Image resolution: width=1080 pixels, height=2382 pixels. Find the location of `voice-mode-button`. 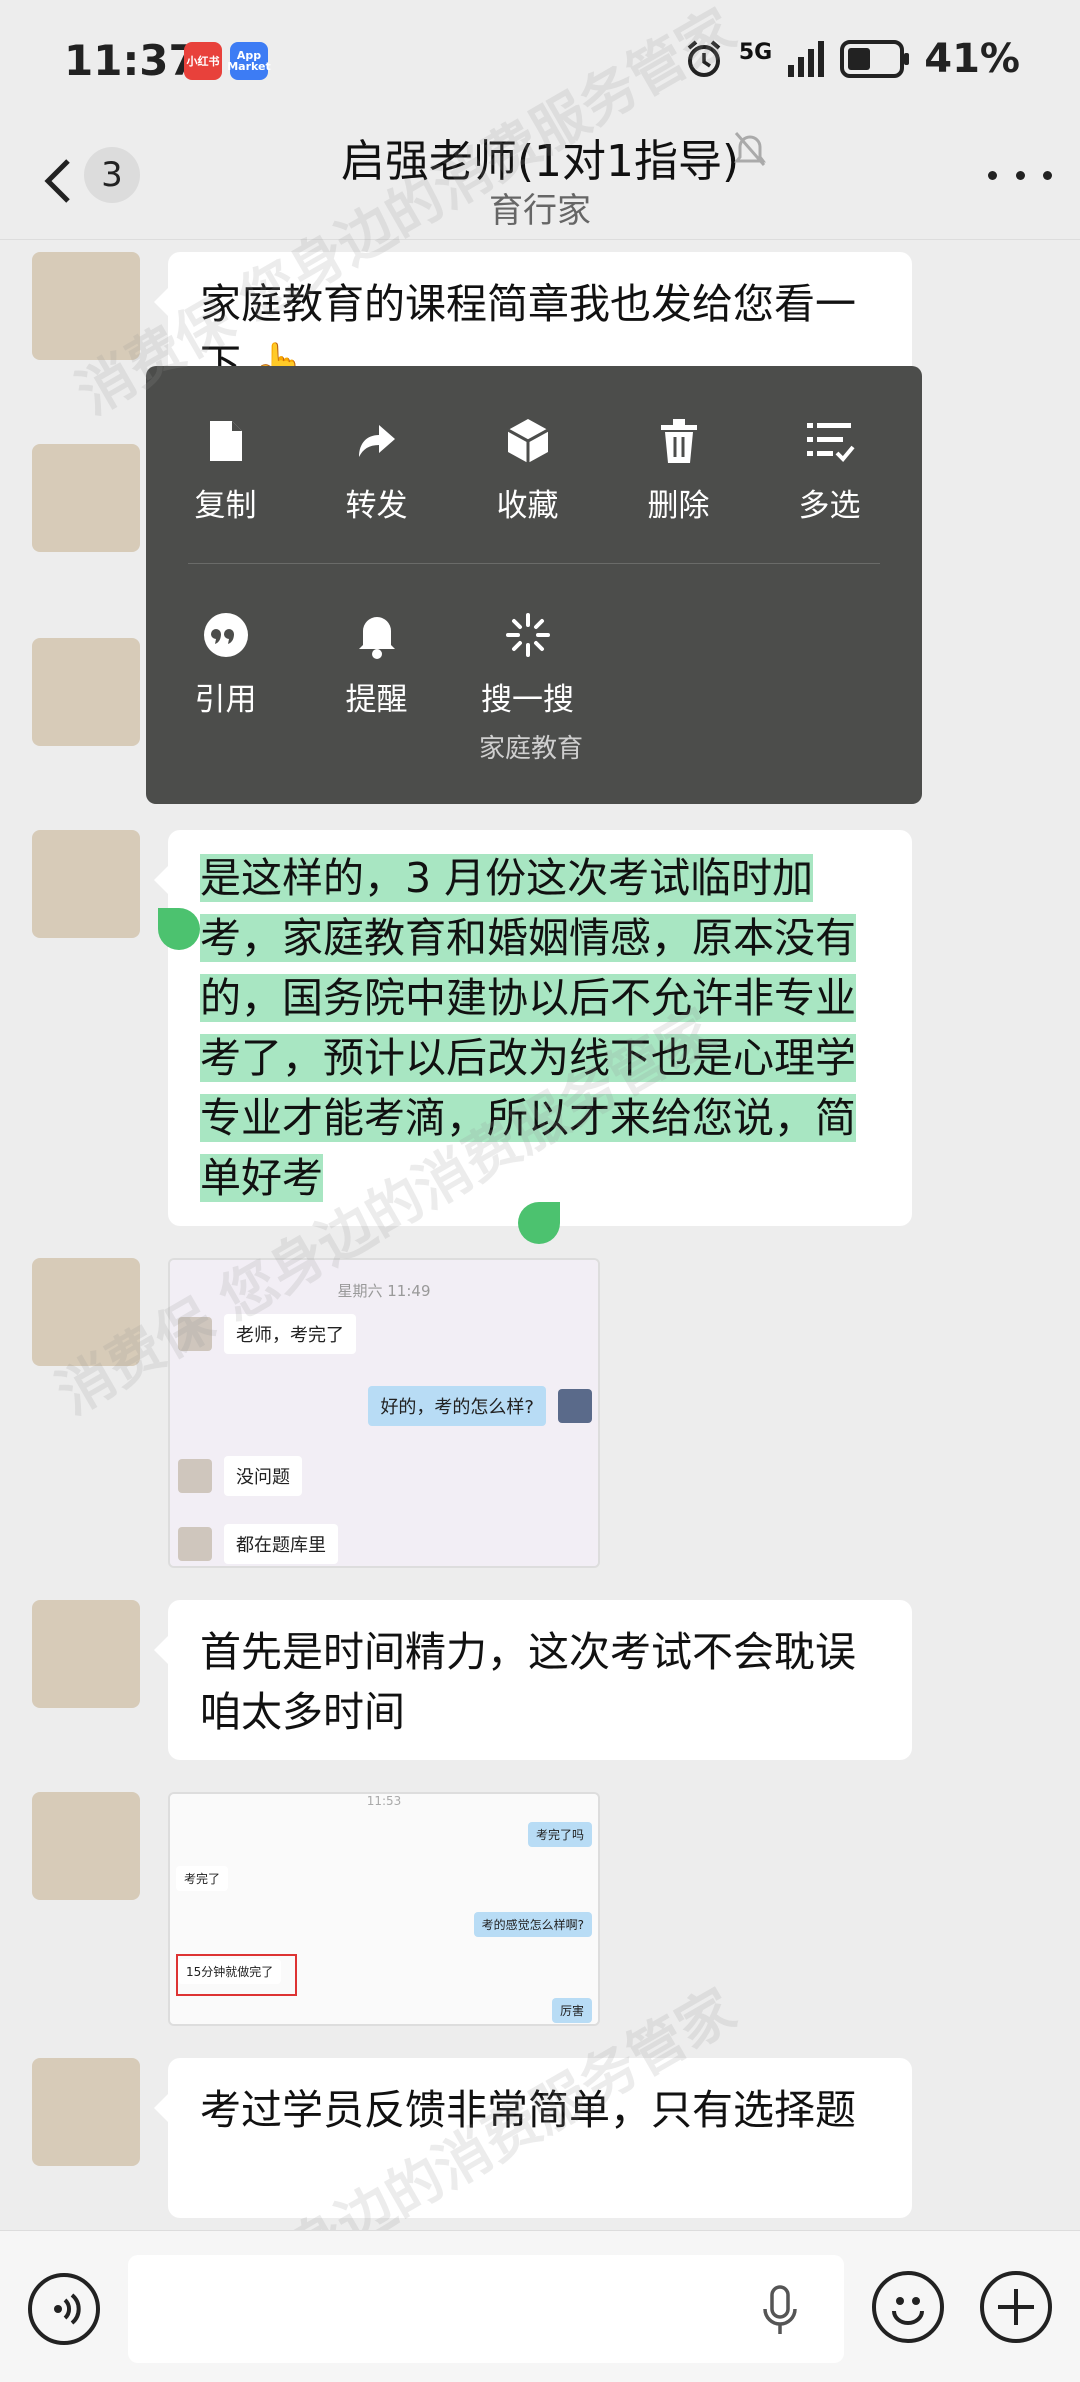

voice-mode-button is located at coordinates (64, 2309).